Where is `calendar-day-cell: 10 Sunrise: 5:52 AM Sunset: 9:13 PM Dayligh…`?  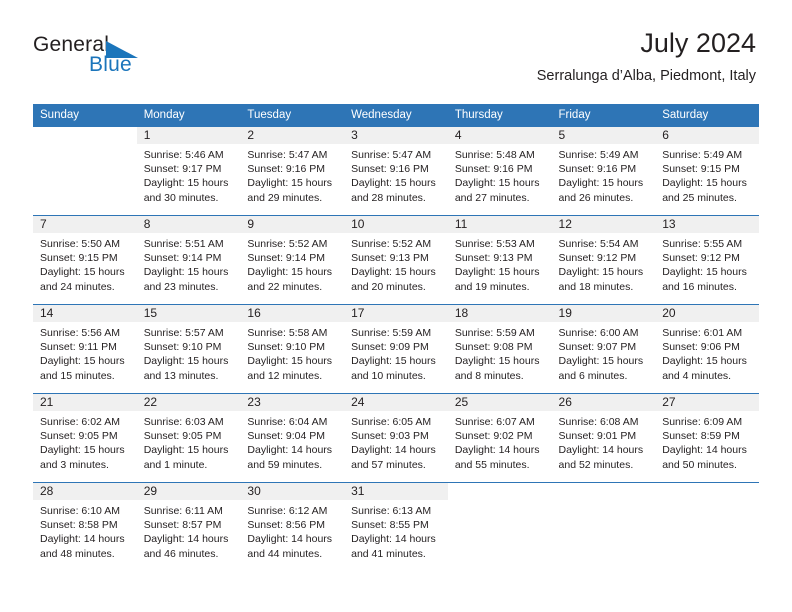 calendar-day-cell: 10 Sunrise: 5:52 AM Sunset: 9:13 PM Dayligh… is located at coordinates (396, 260).